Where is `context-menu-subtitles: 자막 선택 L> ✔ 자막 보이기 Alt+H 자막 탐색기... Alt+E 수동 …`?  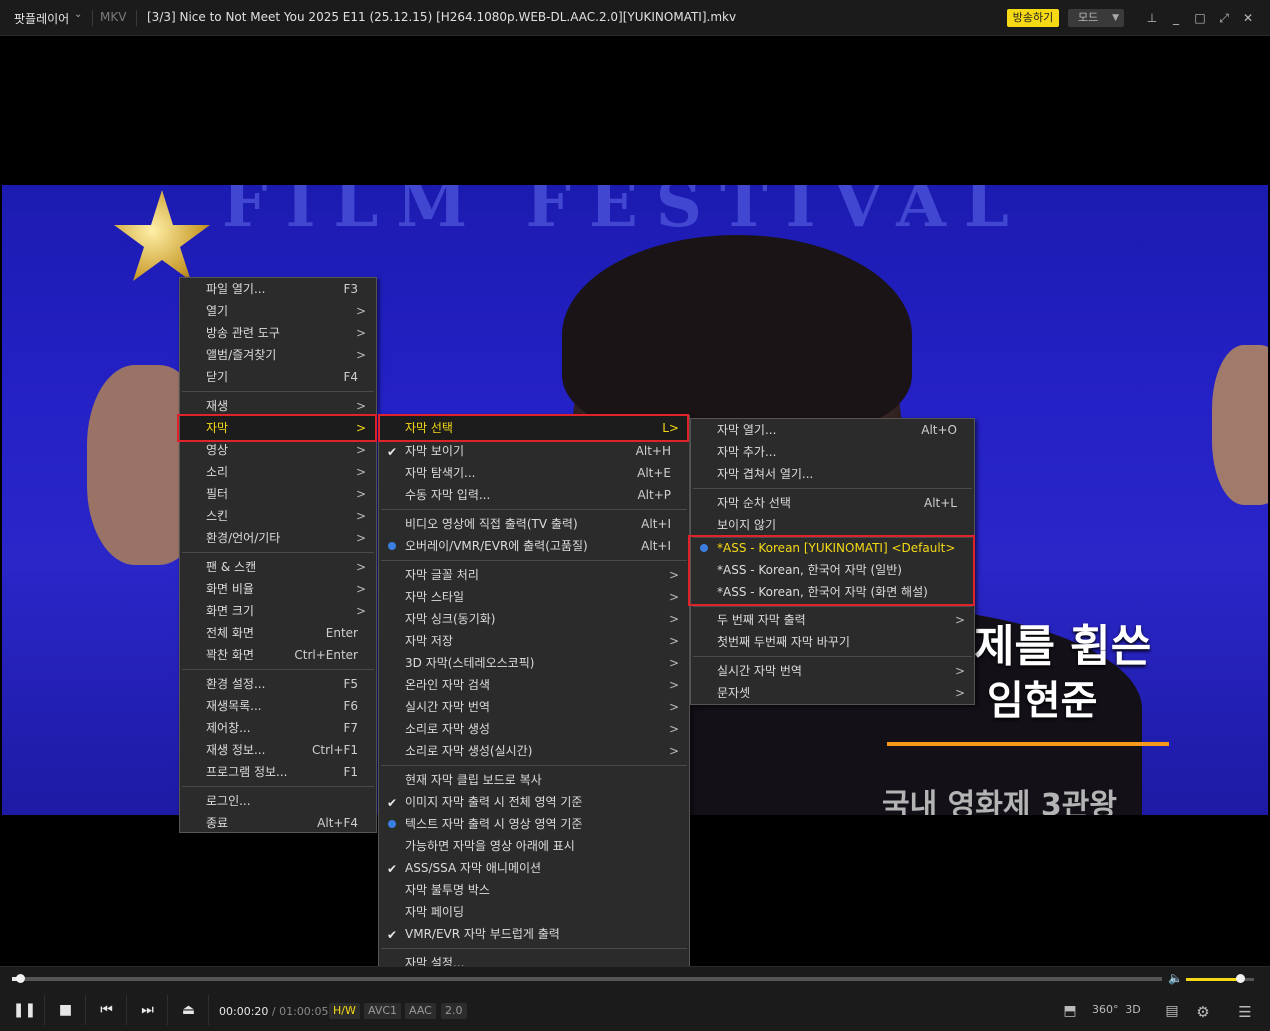
context-menu-subtitles: 자막 선택 L> ✔ 자막 보이기 Alt+H 자막 탐색기... Alt+E 수동 … is located at coordinates (534, 694).